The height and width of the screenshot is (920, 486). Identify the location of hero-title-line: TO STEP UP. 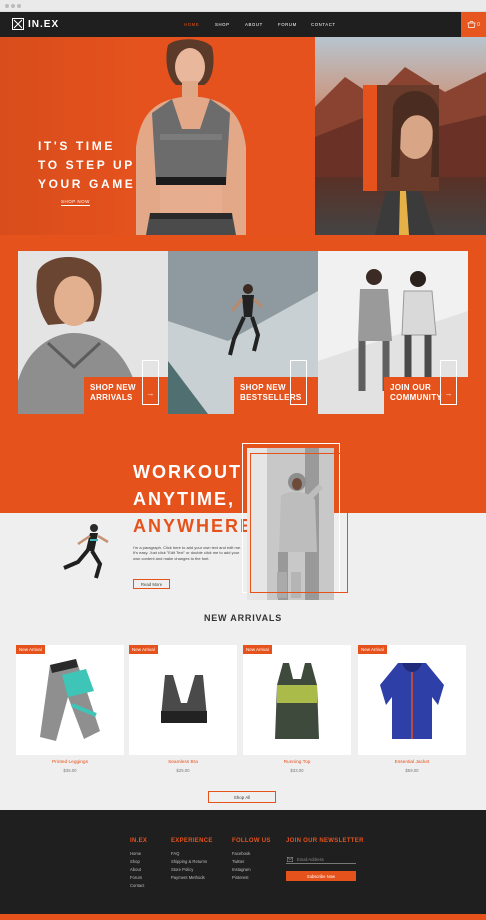
(86, 165).